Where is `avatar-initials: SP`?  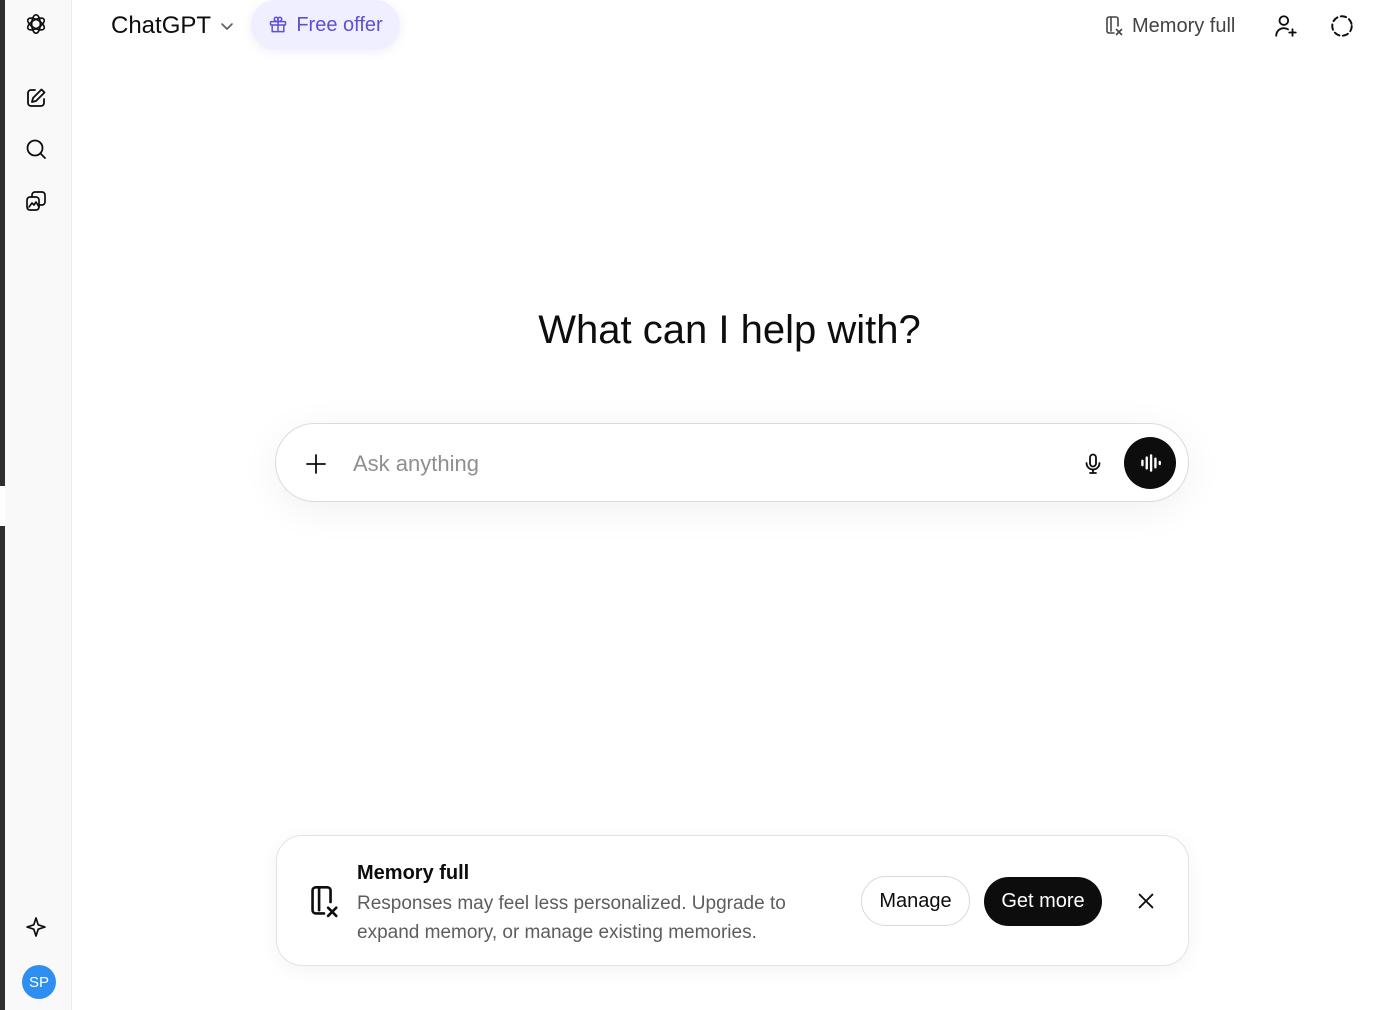
avatar-initials: SP is located at coordinates (38, 982).